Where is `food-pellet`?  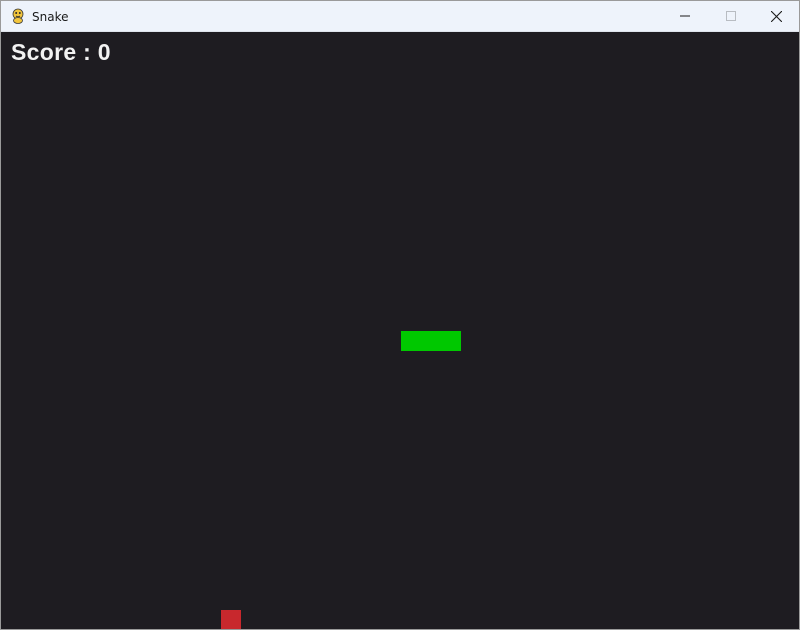 food-pellet is located at coordinates (231, 619).